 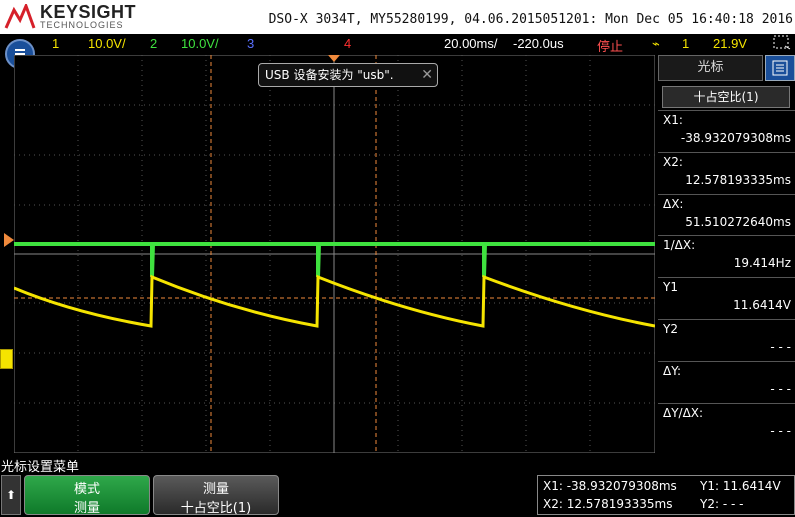 What do you see at coordinates (610, 45) in the screenshot?
I see `run-state: 停止` at bounding box center [610, 45].